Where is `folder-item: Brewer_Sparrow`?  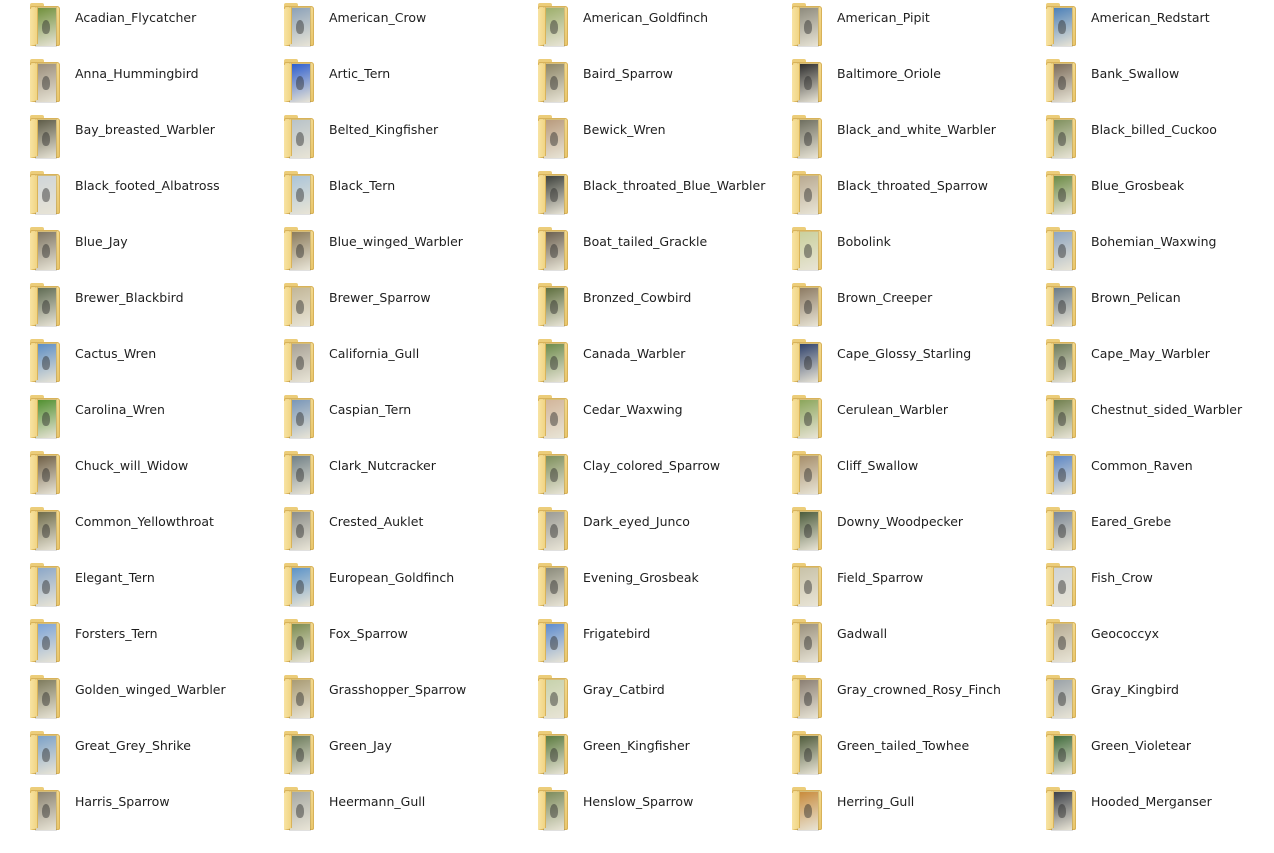
folder-item: Brewer_Sparrow is located at coordinates (381, 308).